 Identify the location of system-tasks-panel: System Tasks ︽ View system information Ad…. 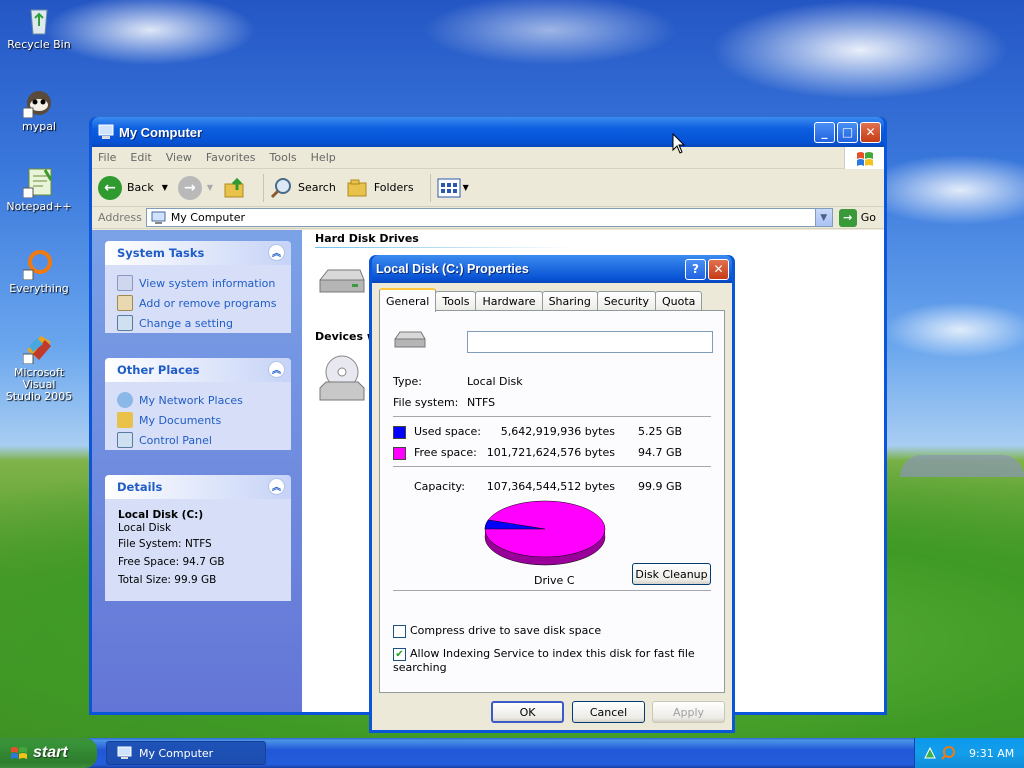
(198, 287).